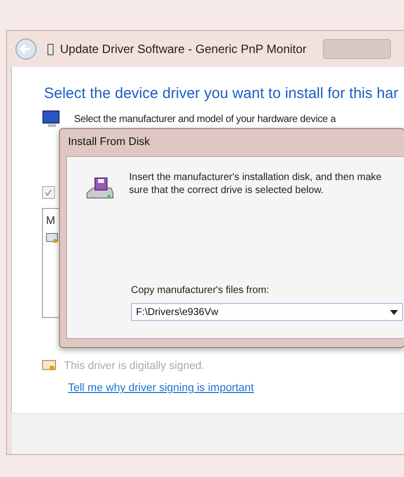  I want to click on dialog-title: Install From Disk, so click(109, 142).